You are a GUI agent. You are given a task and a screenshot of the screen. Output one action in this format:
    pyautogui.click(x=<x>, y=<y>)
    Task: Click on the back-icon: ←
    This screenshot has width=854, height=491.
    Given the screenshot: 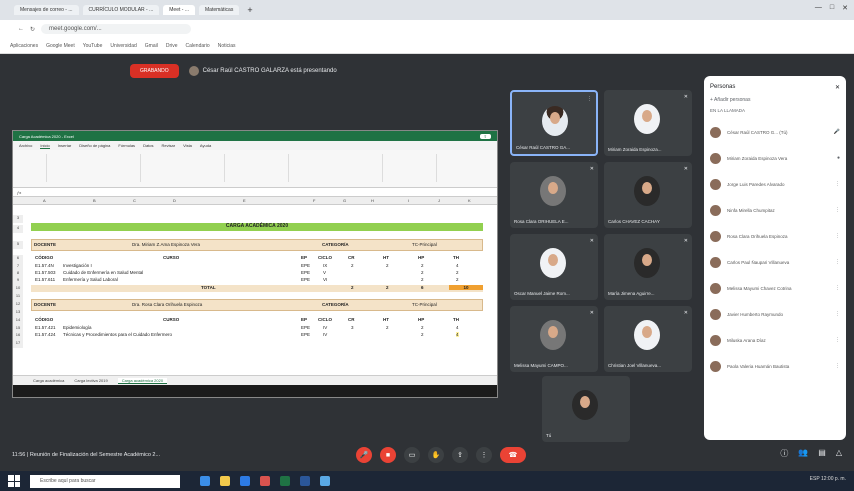 What is the action you would take?
    pyautogui.click(x=21, y=29)
    